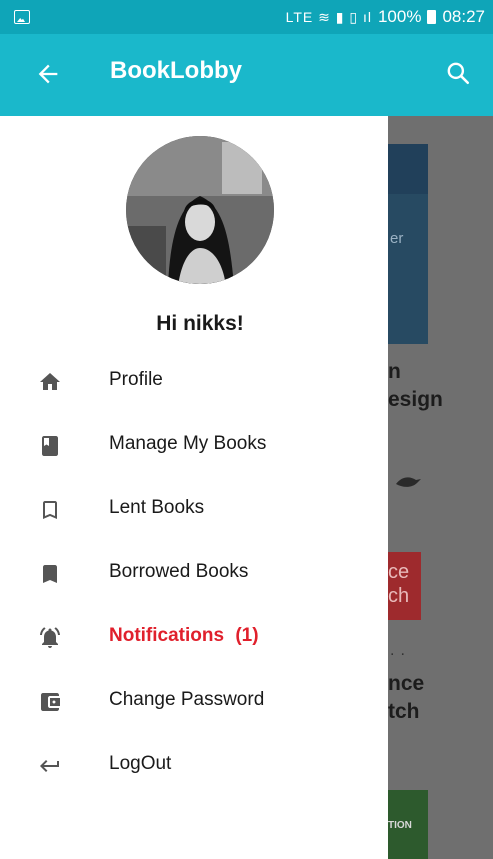 Image resolution: width=493 pixels, height=859 pixels. I want to click on bookmark-icon, so click(50, 574).